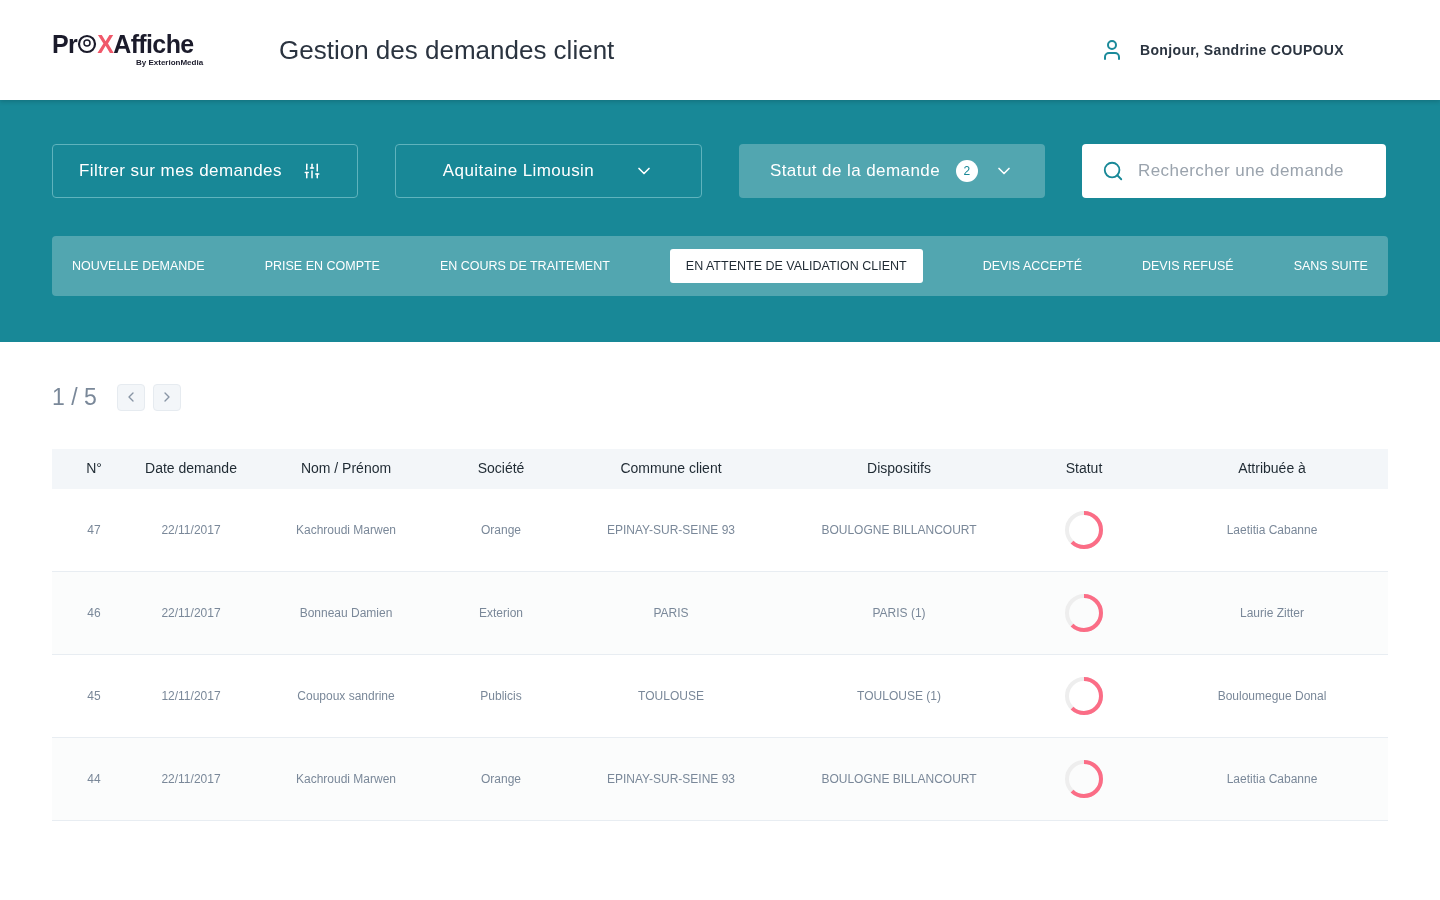  Describe the element at coordinates (74, 397) in the screenshot. I see `page-counter: 1 / 5` at that location.